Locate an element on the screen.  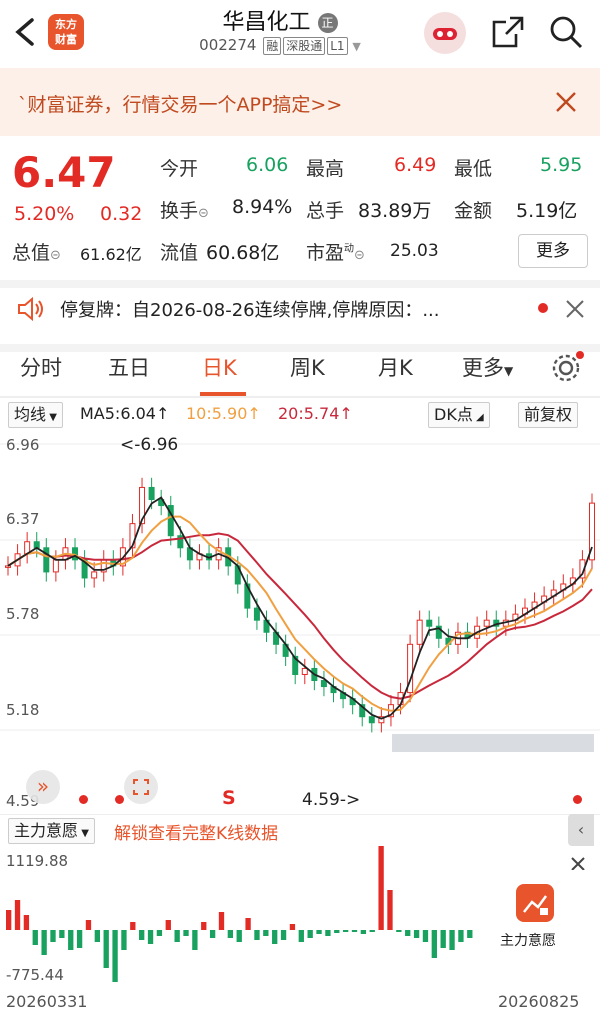
margin-badge: 正 is located at coordinates (327, 23).